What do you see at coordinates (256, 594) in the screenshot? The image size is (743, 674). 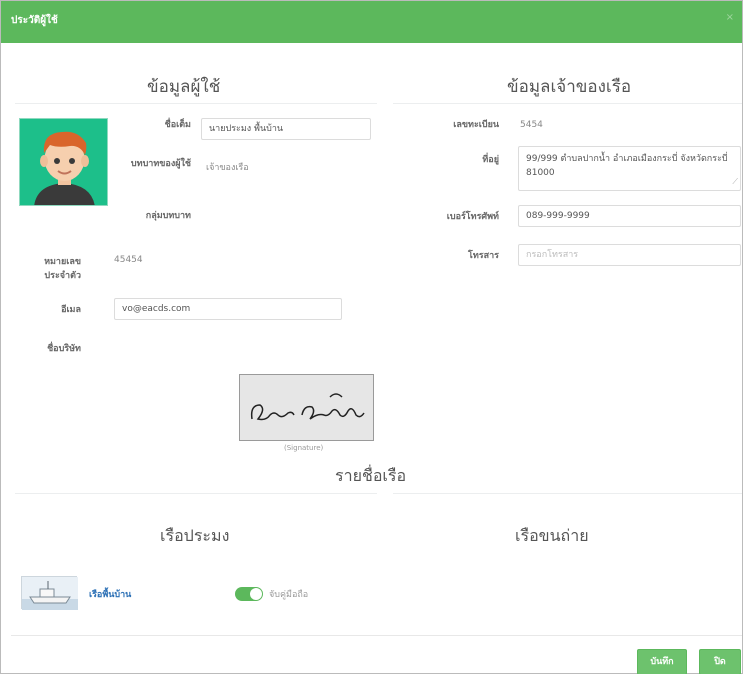 I see `toggle-knob` at bounding box center [256, 594].